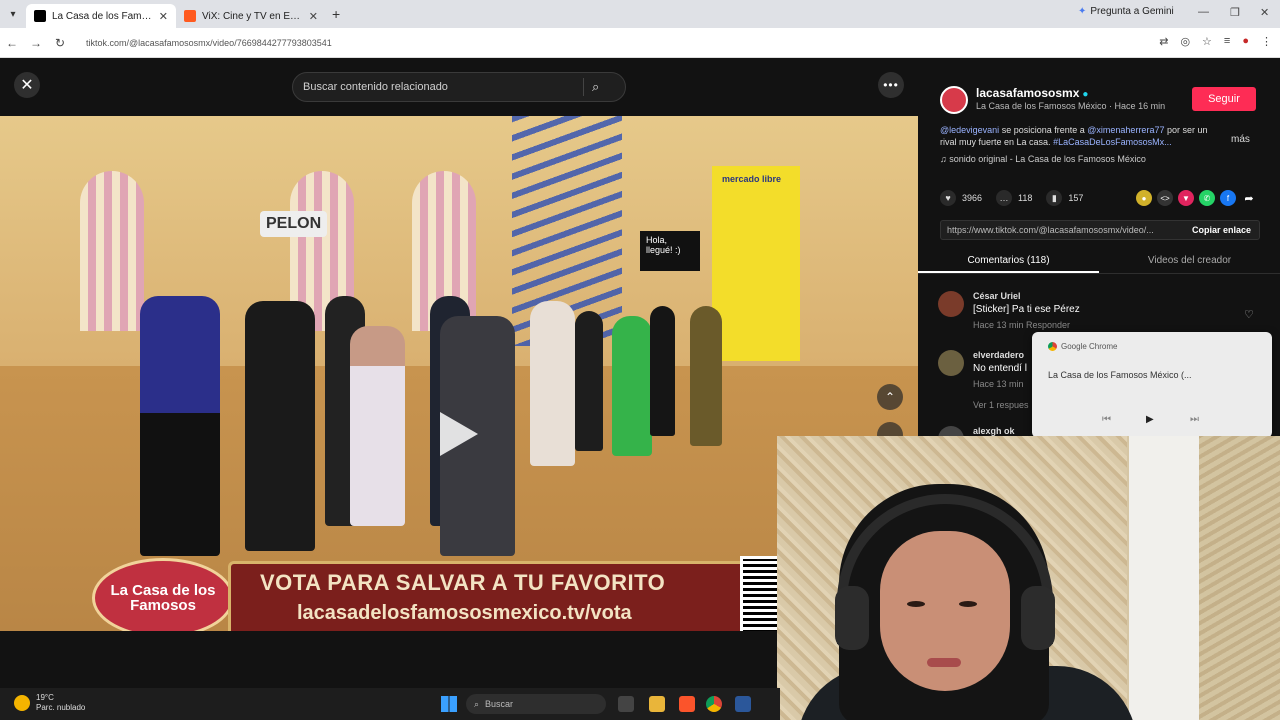 Image resolution: width=1280 pixels, height=720 pixels. What do you see at coordinates (752, 179) in the screenshot?
I see `sponsor-text: mercado libre` at bounding box center [752, 179].